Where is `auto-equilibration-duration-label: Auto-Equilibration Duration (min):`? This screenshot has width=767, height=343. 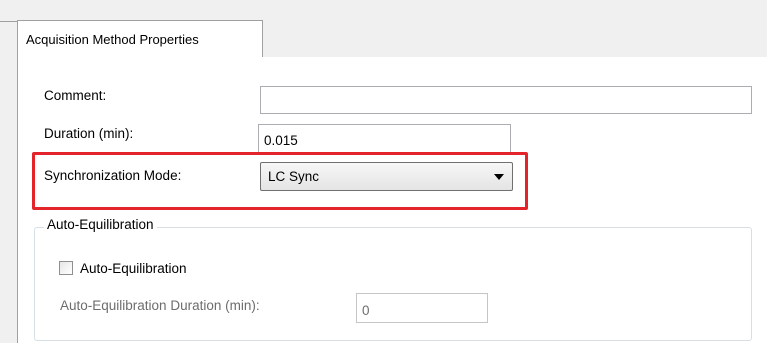 auto-equilibration-duration-label: Auto-Equilibration Duration (min): is located at coordinates (160, 305).